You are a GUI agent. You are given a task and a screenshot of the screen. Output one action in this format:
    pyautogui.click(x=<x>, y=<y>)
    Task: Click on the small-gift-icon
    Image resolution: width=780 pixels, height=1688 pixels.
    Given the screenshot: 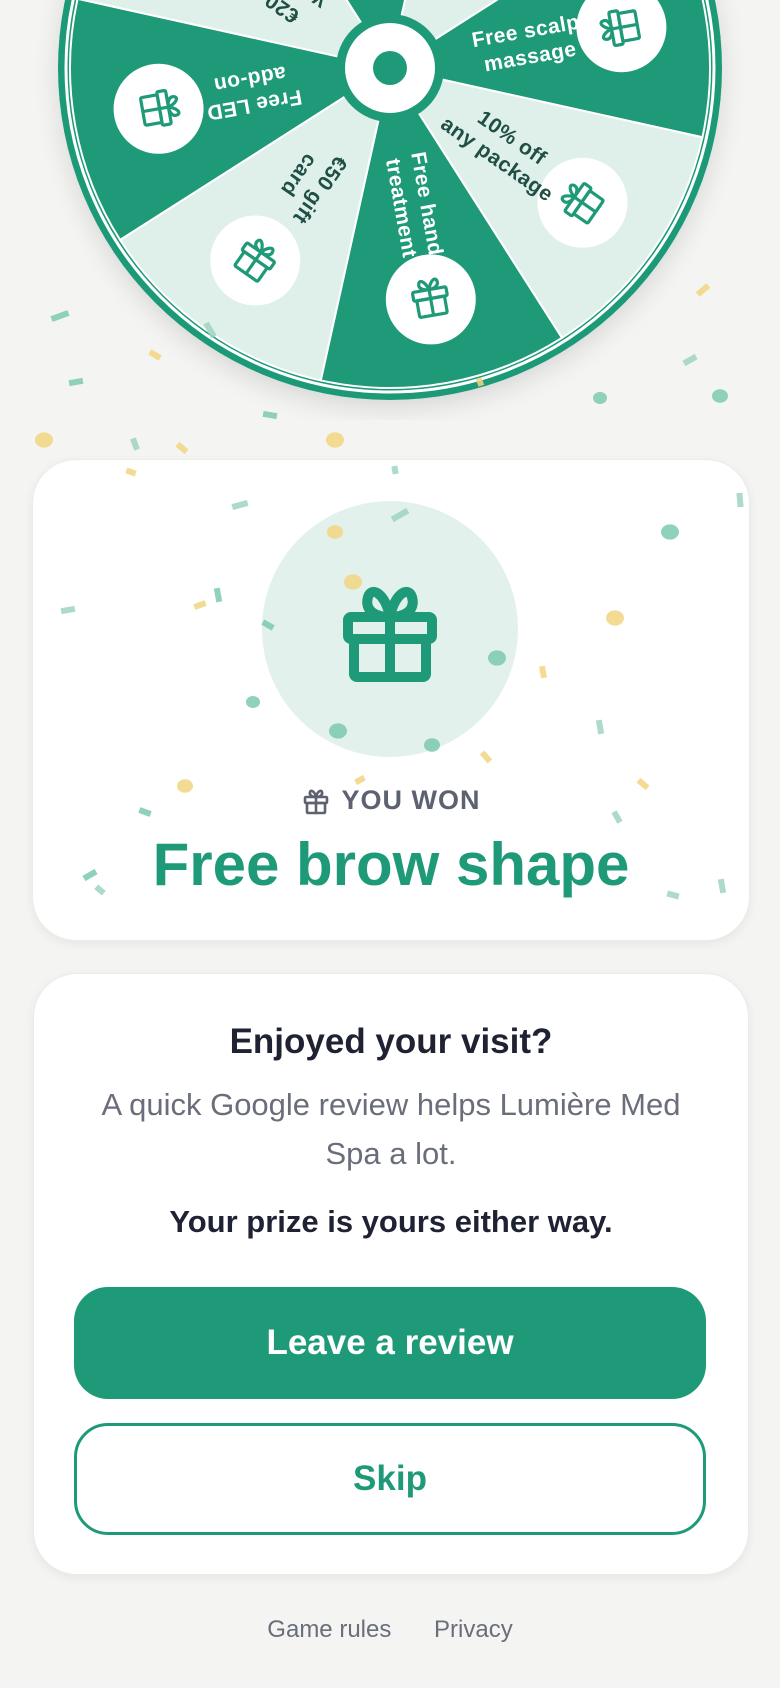 What is the action you would take?
    pyautogui.click(x=315, y=801)
    